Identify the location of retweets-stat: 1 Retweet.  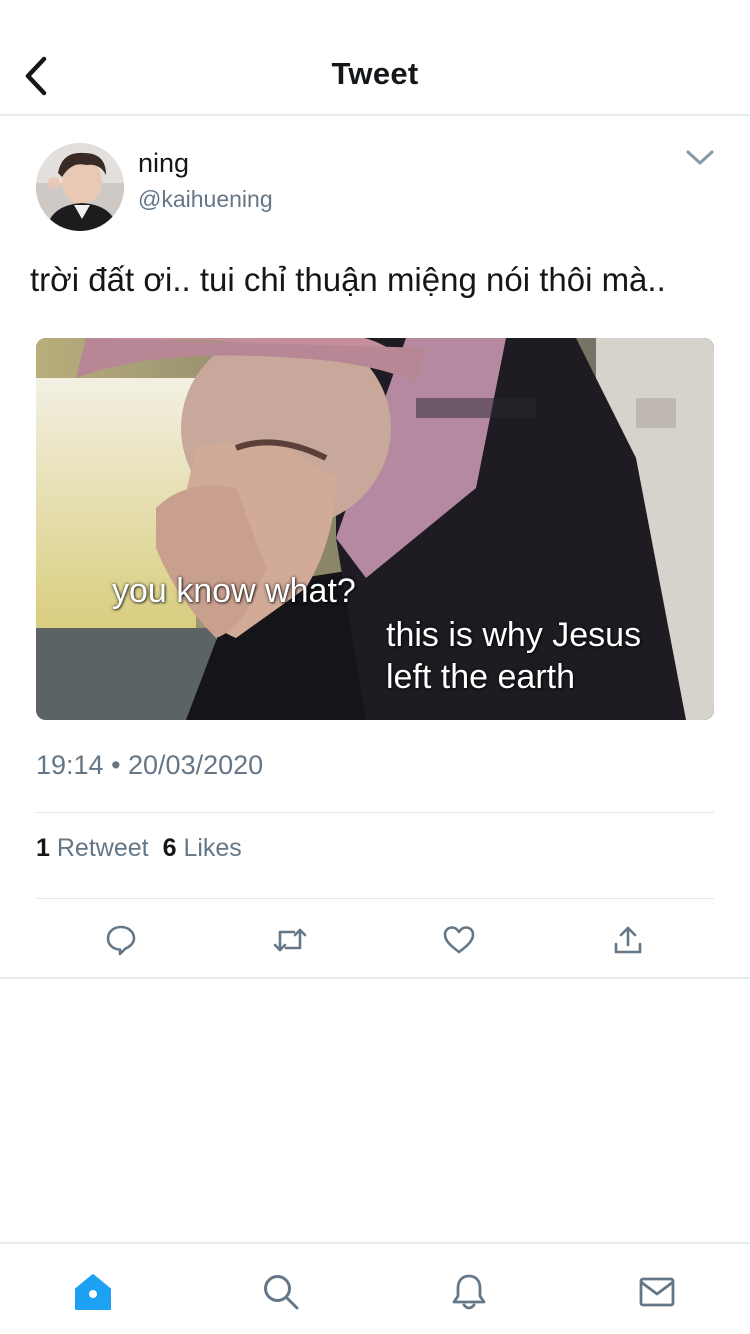
(92, 848).